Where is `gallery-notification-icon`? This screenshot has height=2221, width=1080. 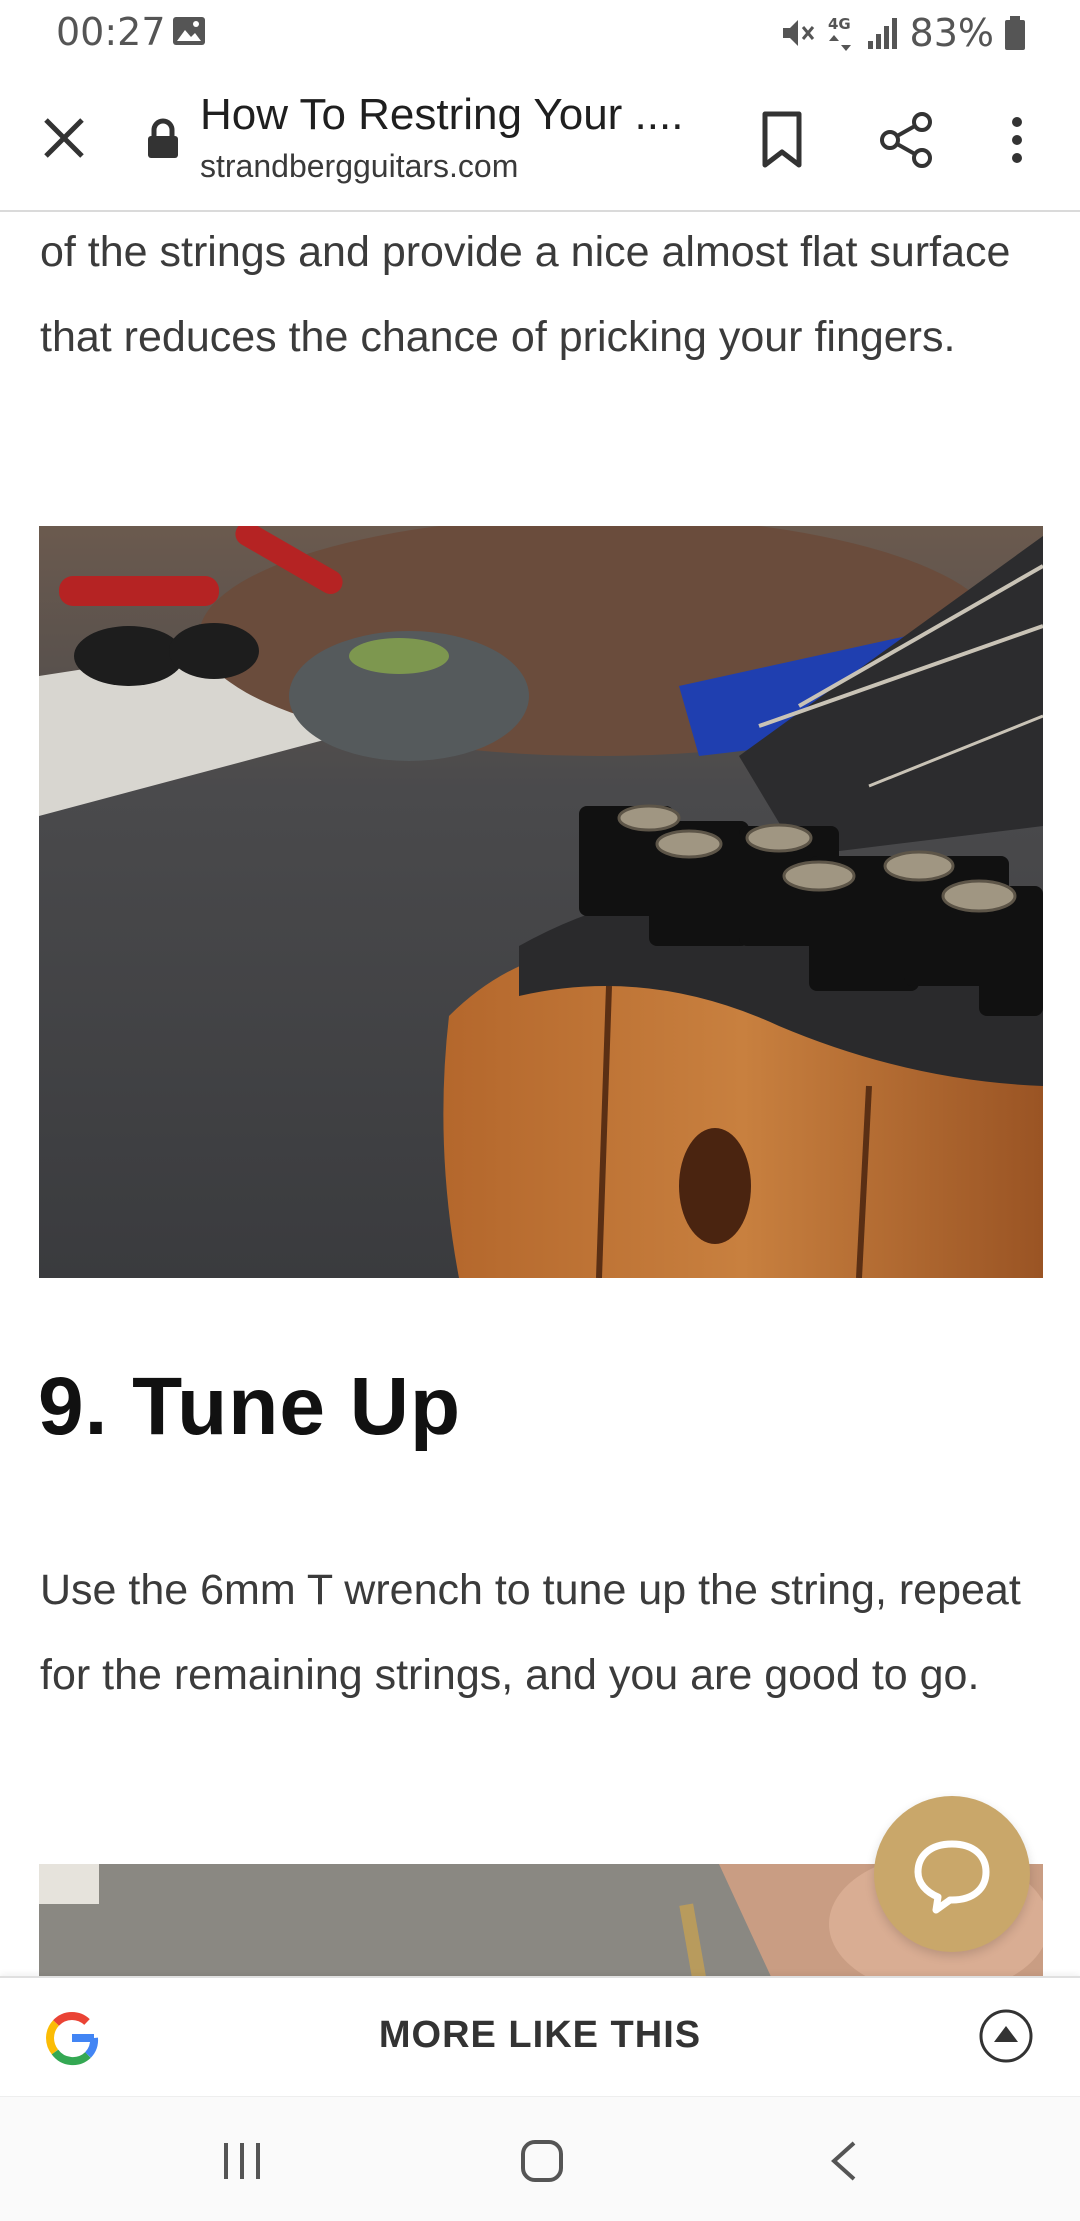 gallery-notification-icon is located at coordinates (189, 31).